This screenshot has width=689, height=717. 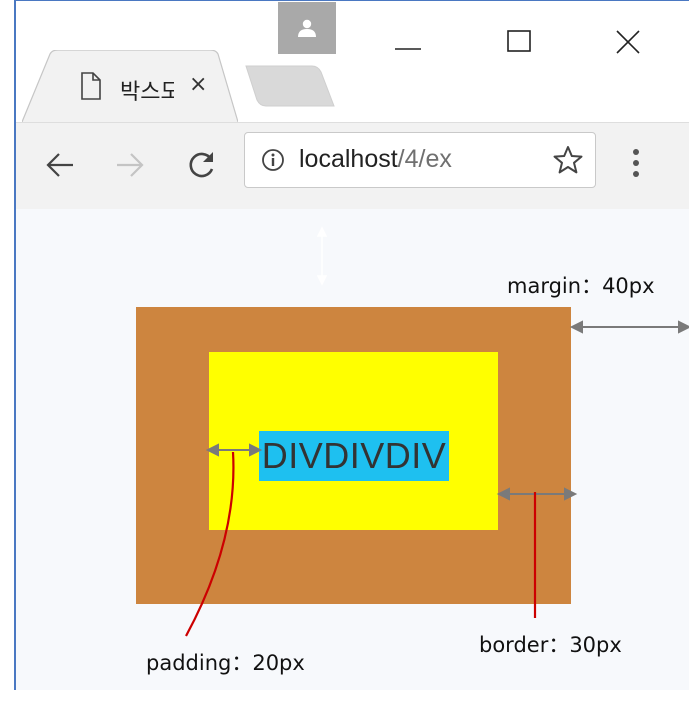 I want to click on page-icon, so click(x=91, y=86).